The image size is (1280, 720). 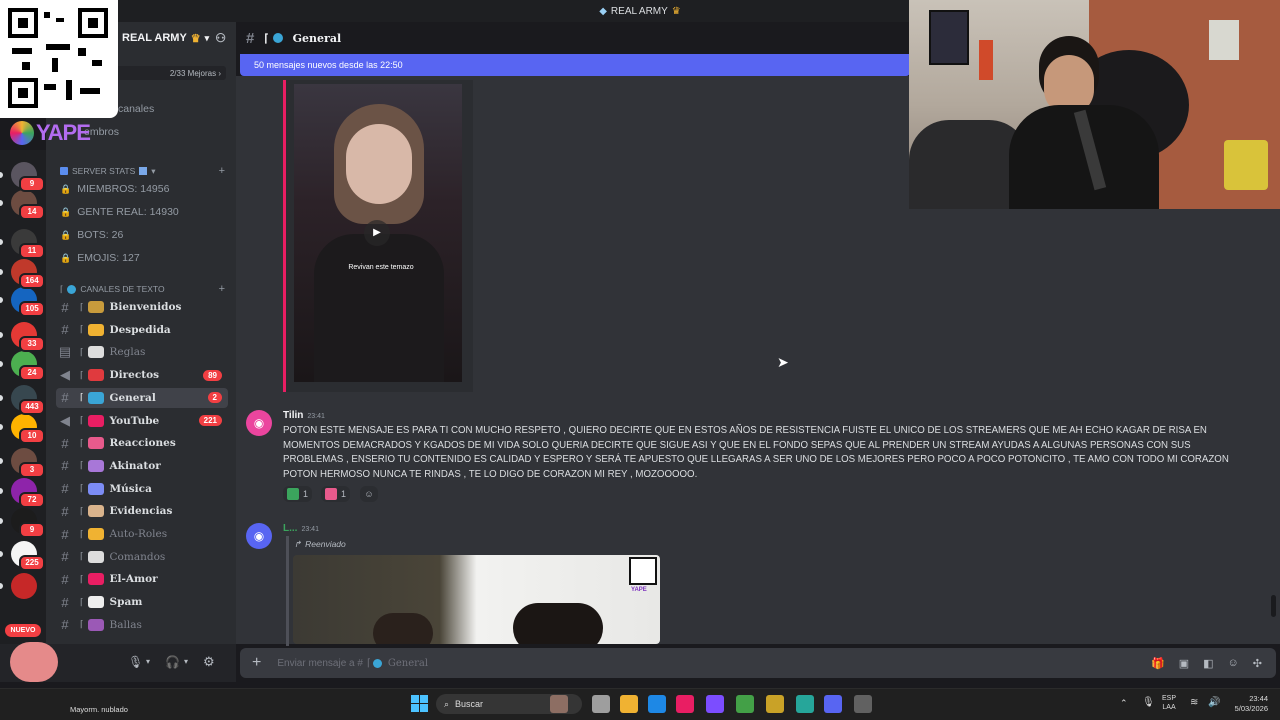 What do you see at coordinates (1169, 703) in the screenshot?
I see `language-indicator: ESP LAA` at bounding box center [1169, 703].